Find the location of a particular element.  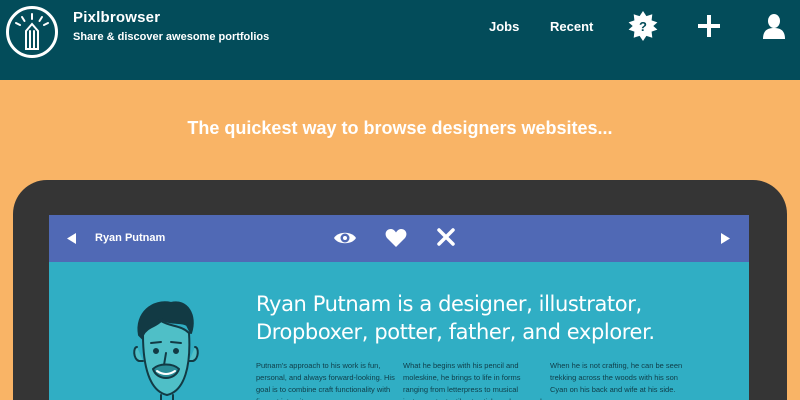

viewer-designer-name: Ryan Putnam is located at coordinates (130, 238).